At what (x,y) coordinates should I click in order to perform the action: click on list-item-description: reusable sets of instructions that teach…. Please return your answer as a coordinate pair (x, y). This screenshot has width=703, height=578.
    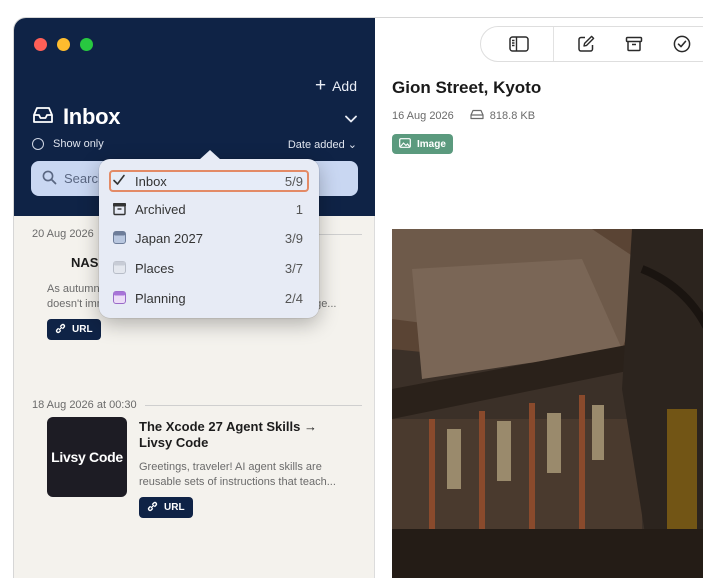
    Looking at the image, I should click on (237, 482).